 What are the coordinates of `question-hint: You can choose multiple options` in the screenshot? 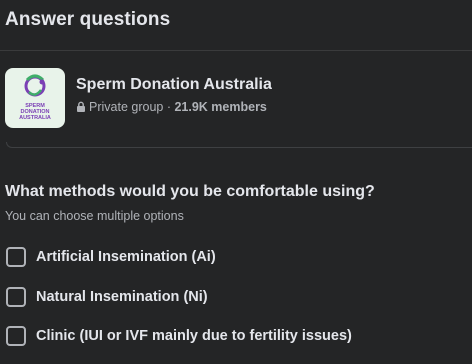 It's located at (94, 216).